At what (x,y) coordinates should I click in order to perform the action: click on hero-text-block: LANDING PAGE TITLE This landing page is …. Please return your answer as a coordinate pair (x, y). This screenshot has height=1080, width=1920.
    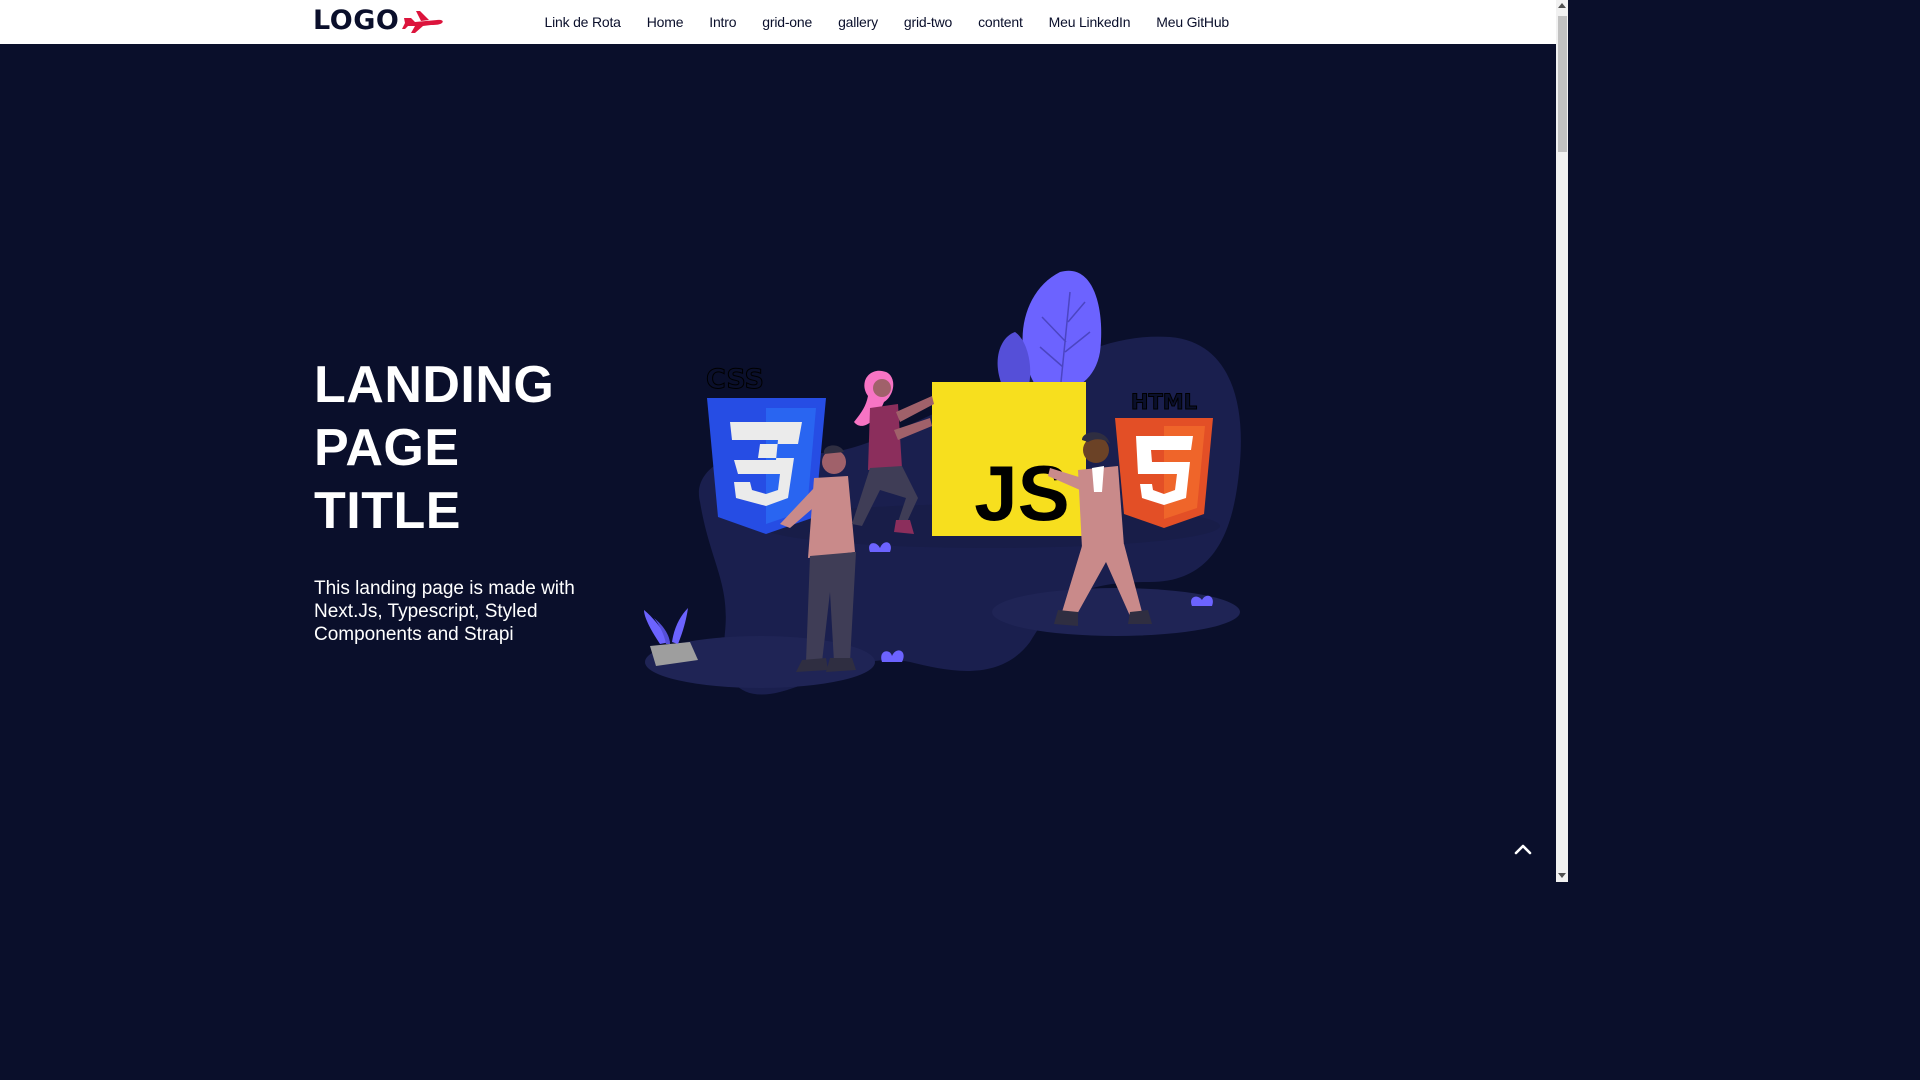
    Looking at the image, I should click on (469, 500).